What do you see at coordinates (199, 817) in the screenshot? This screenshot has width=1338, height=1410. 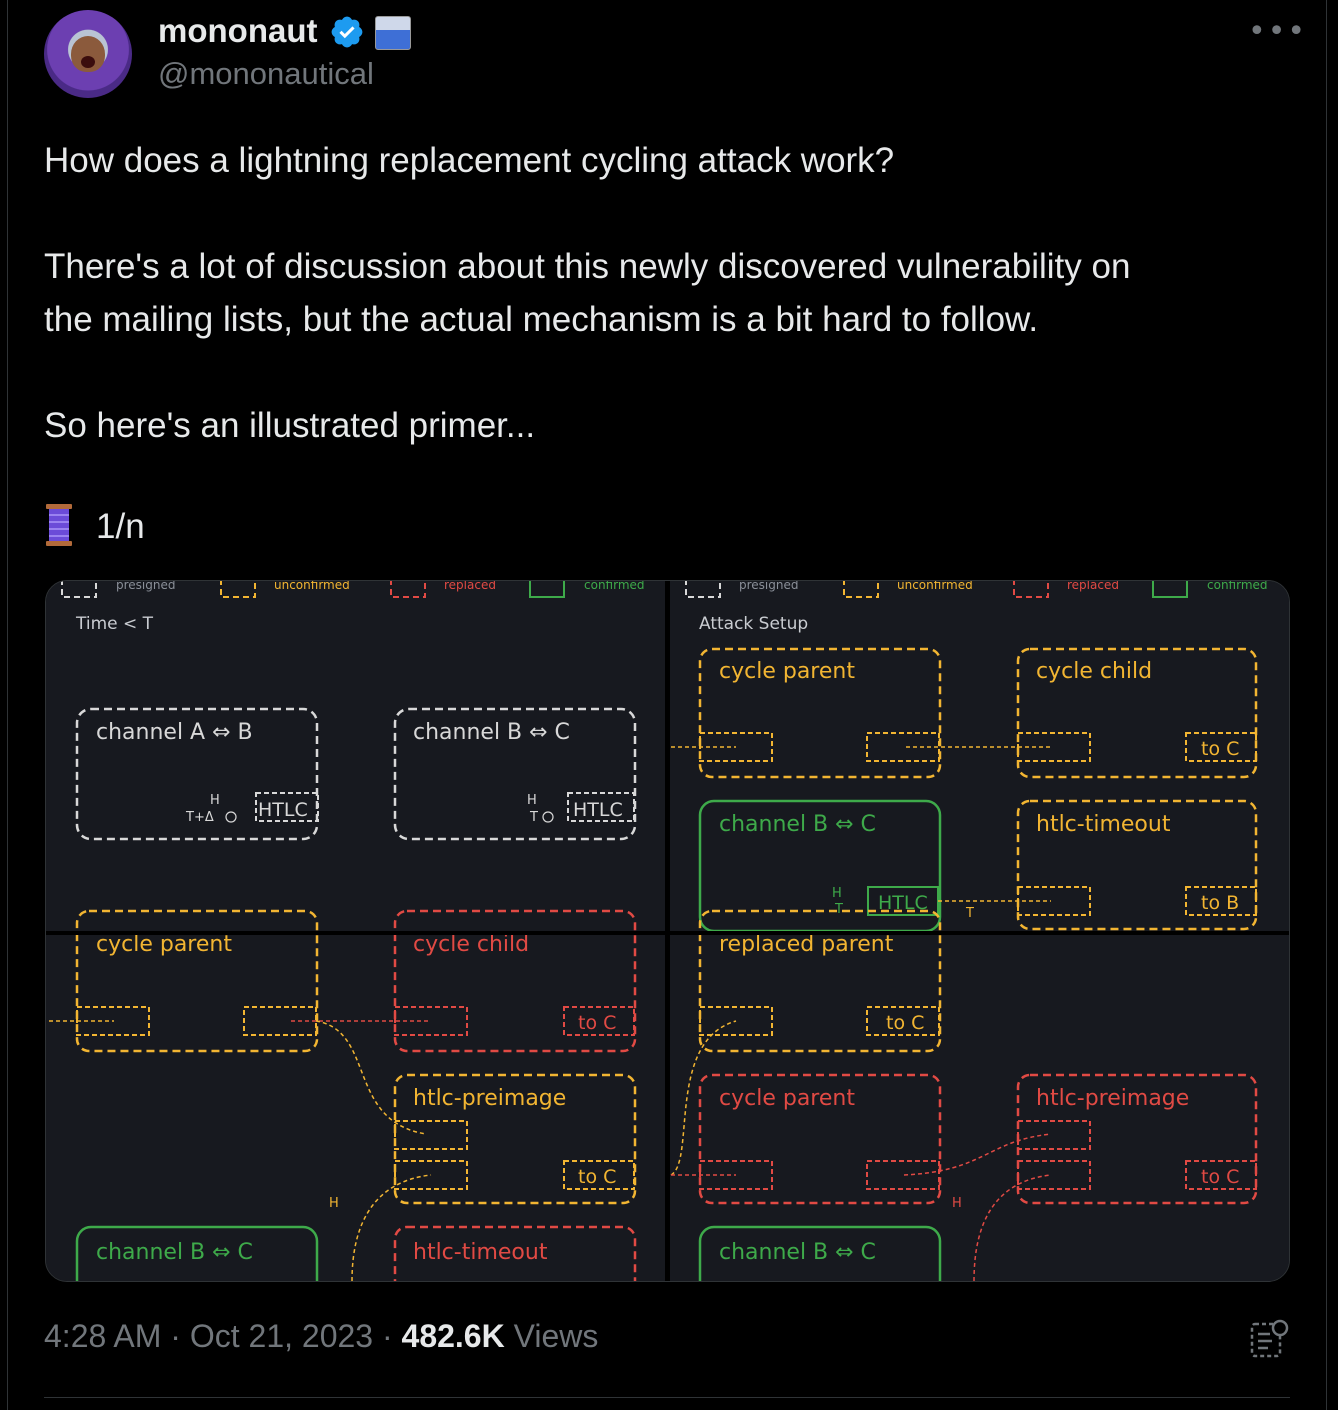 I see `timelock-label: T+Δ` at bounding box center [199, 817].